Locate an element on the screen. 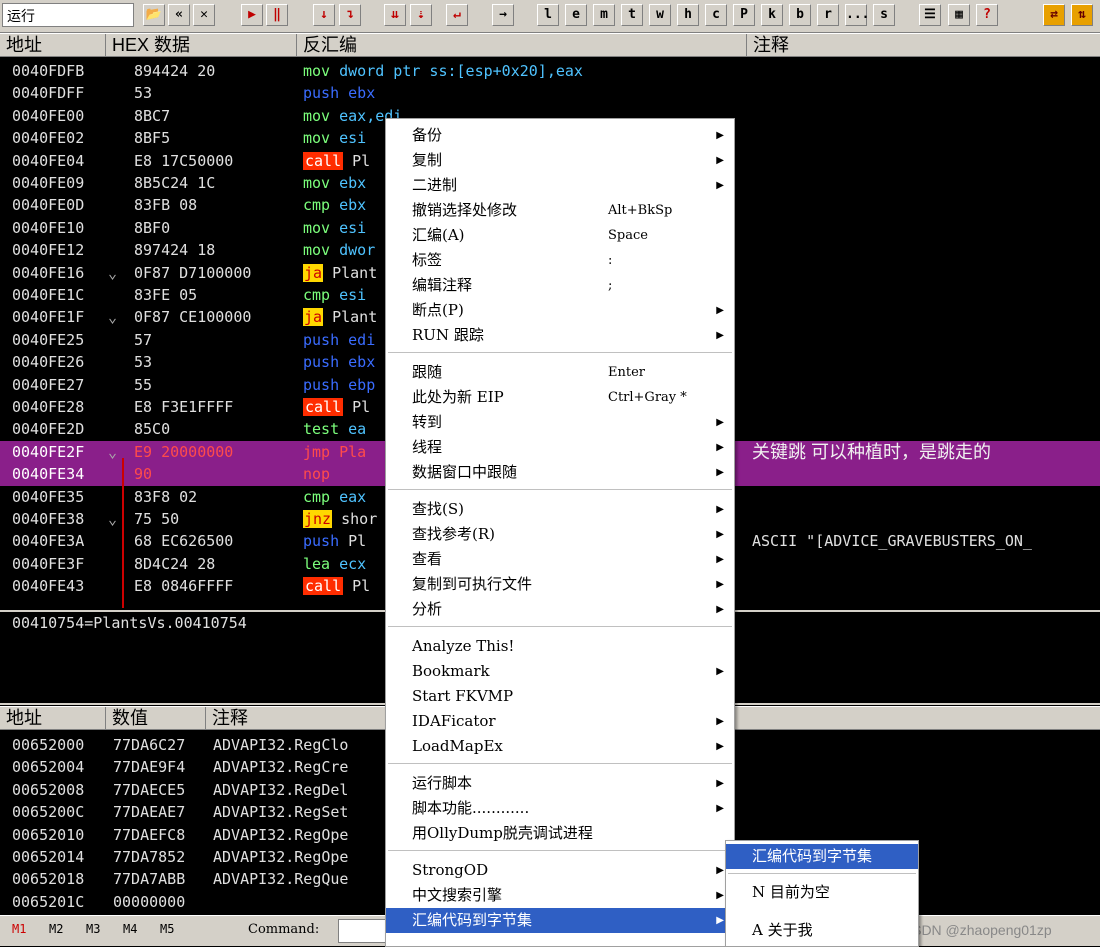  info-line: 00410754=PlantsVs.00410754 is located at coordinates (129, 623).